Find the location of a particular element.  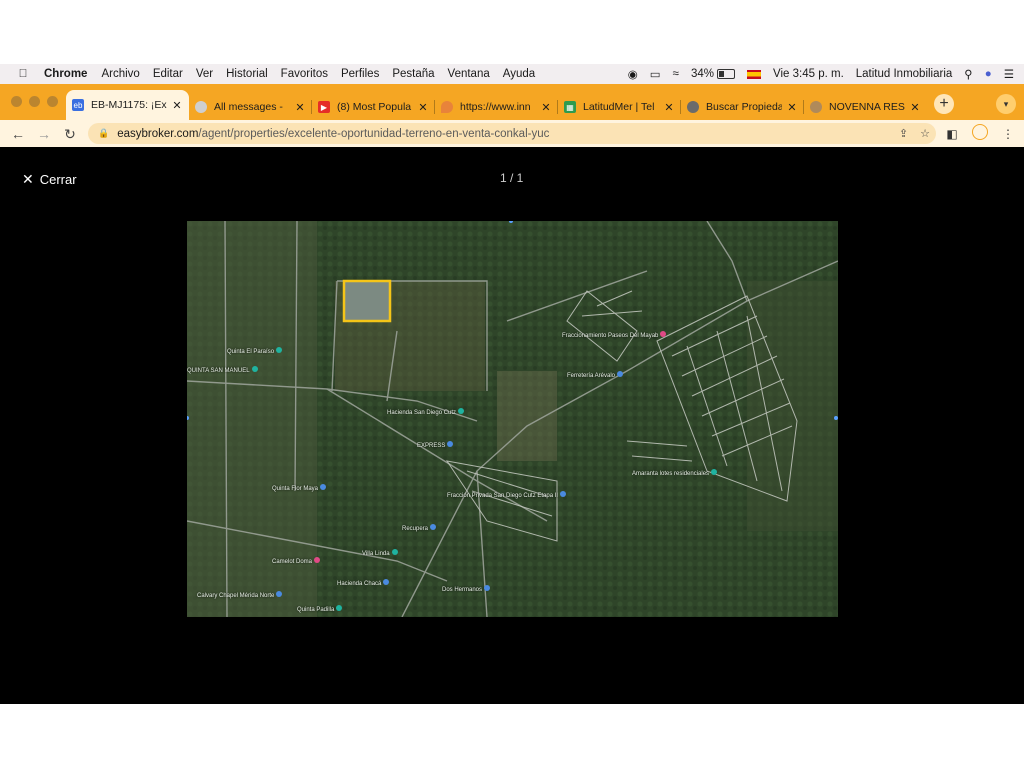

tab-title: All messages - is located at coordinates (248, 107).